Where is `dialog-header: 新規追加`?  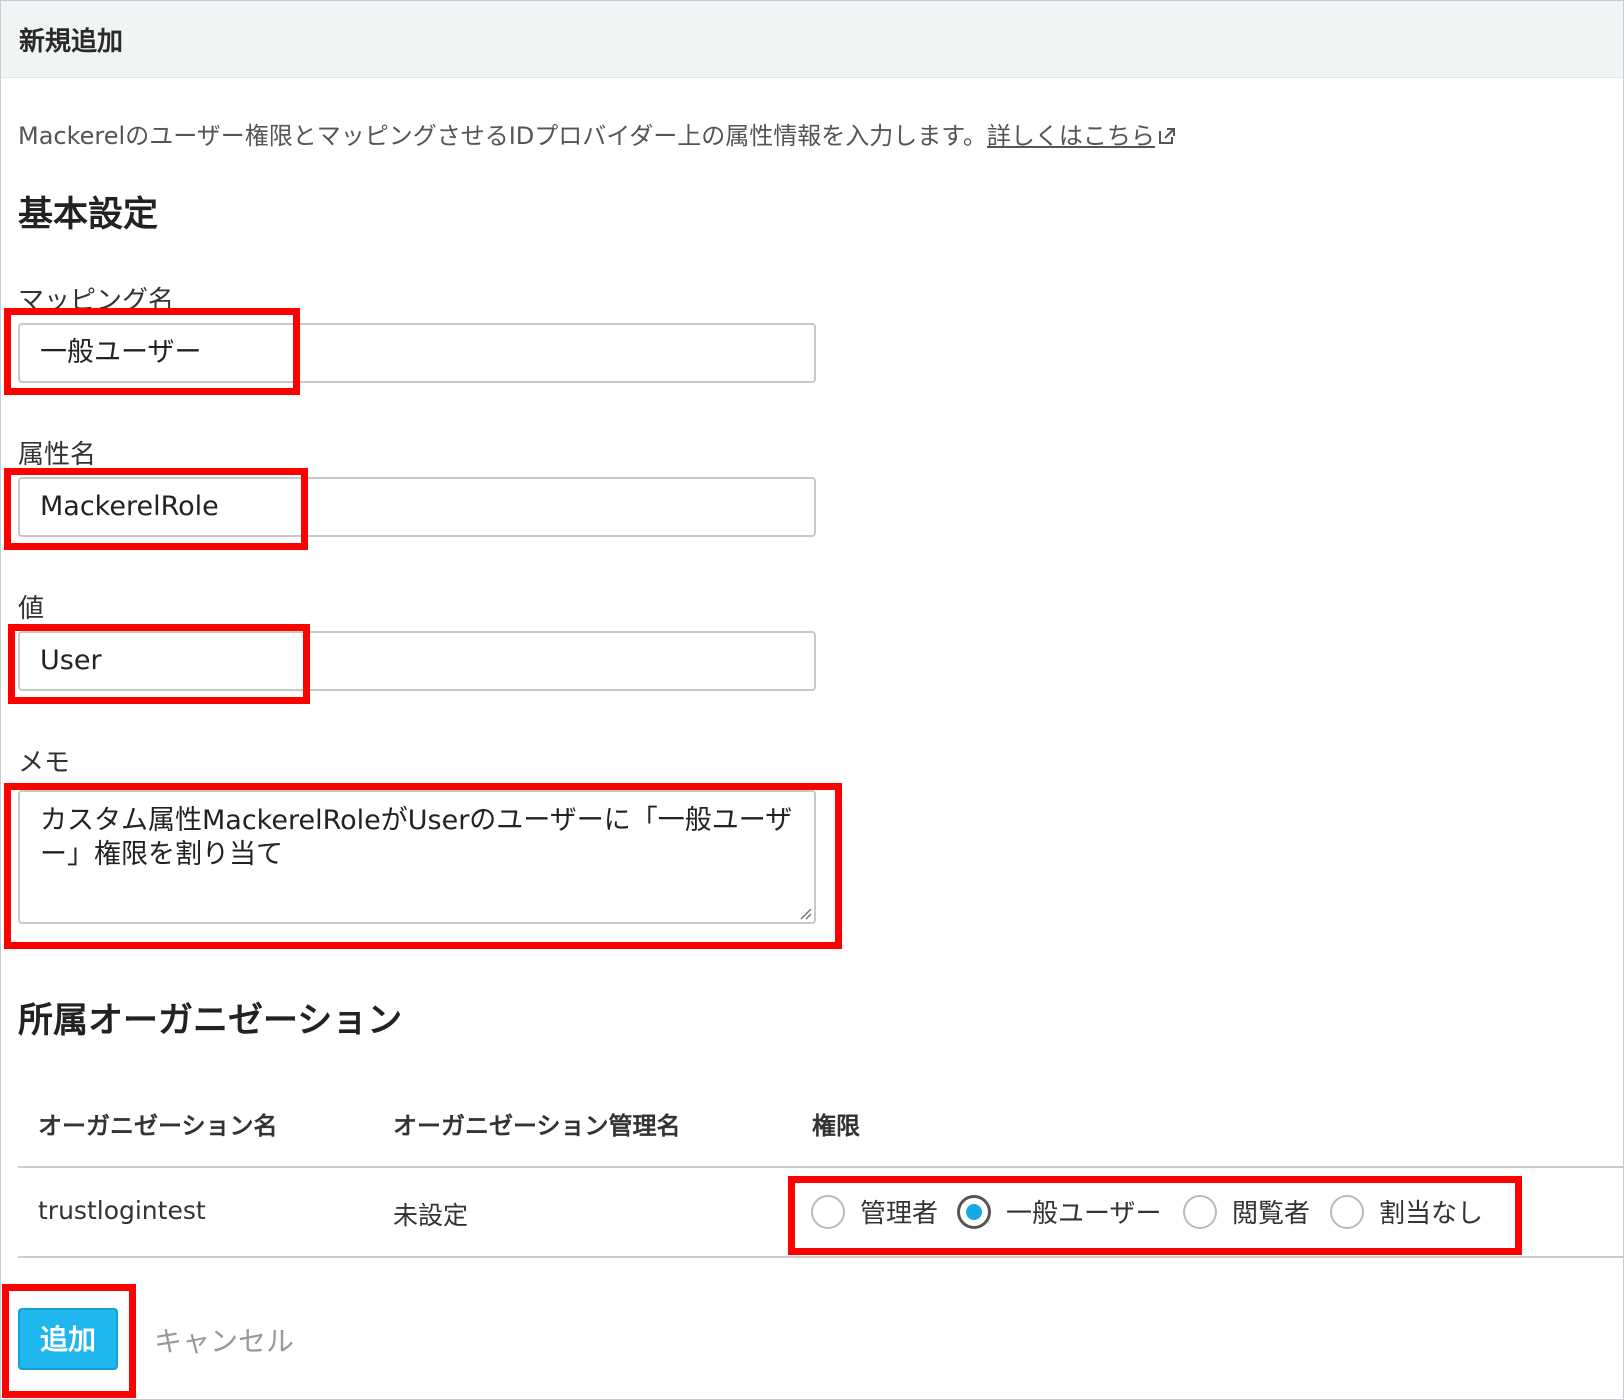 dialog-header: 新規追加 is located at coordinates (812, 39).